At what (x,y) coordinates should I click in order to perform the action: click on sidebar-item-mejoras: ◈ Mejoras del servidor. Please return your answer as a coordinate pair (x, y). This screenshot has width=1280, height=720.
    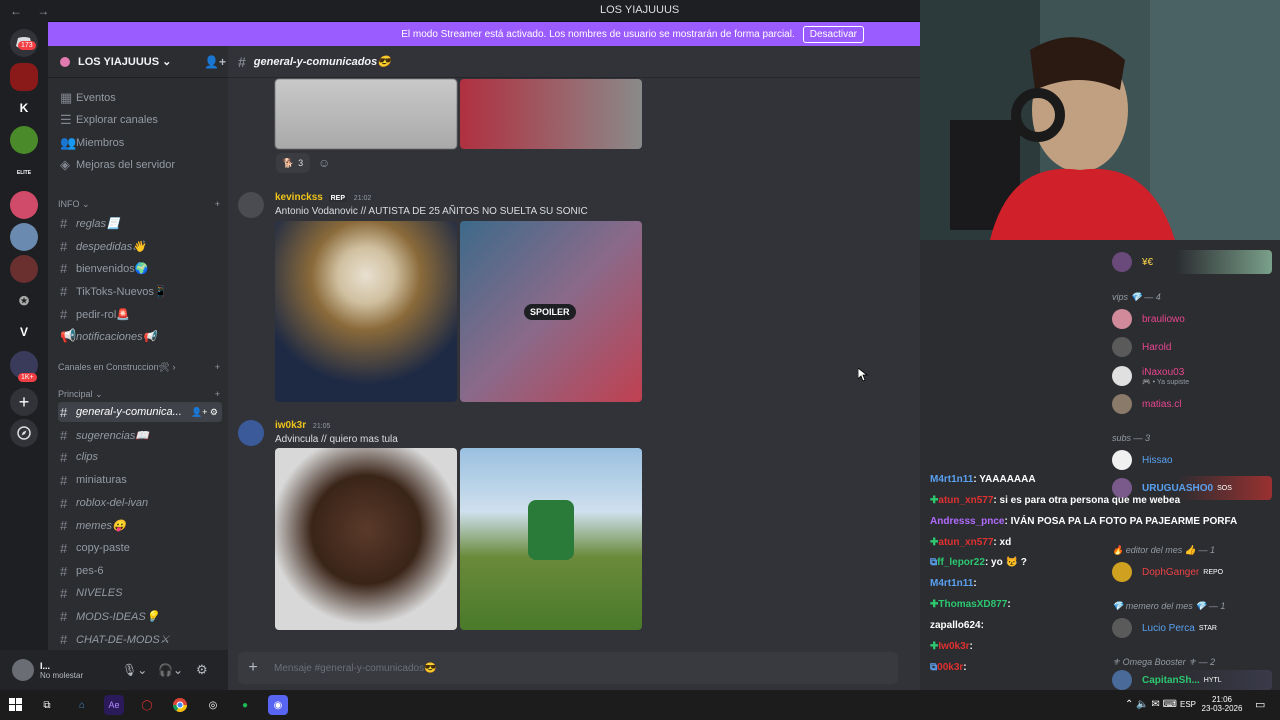
    Looking at the image, I should click on (140, 165).